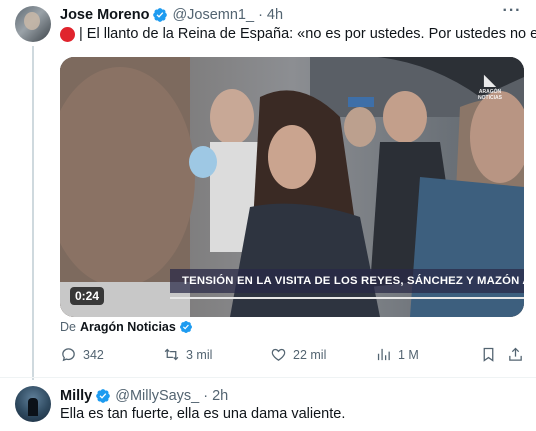  What do you see at coordinates (33, 24) in the screenshot?
I see `author-avatar` at bounding box center [33, 24].